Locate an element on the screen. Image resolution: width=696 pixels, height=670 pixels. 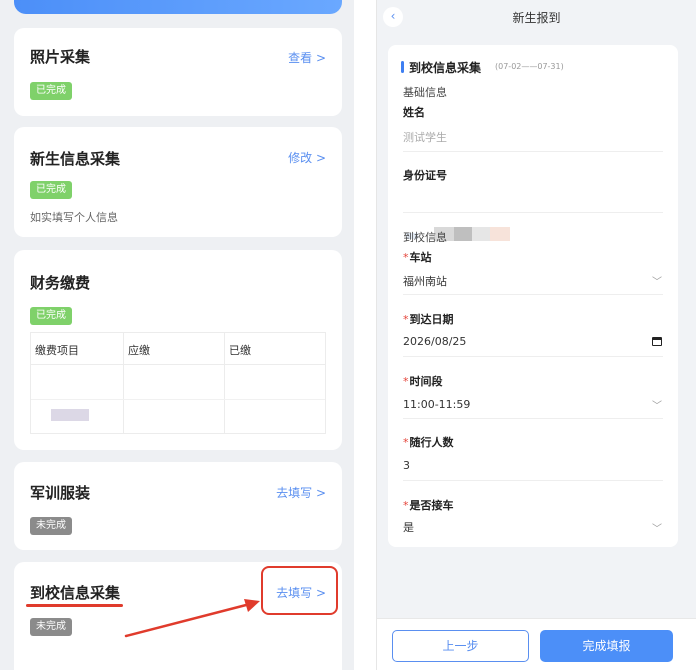
date-label: *到达日期 is located at coordinates (428, 319).